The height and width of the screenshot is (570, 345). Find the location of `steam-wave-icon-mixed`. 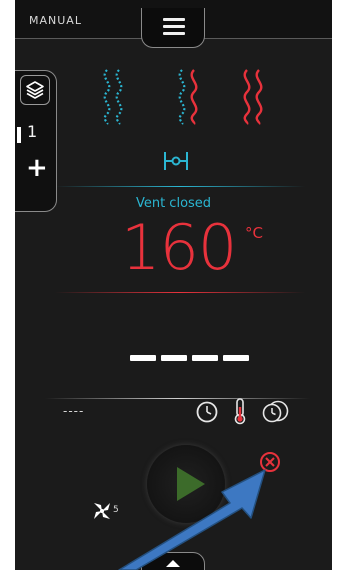

steam-wave-icon-mixed is located at coordinates (190, 95).